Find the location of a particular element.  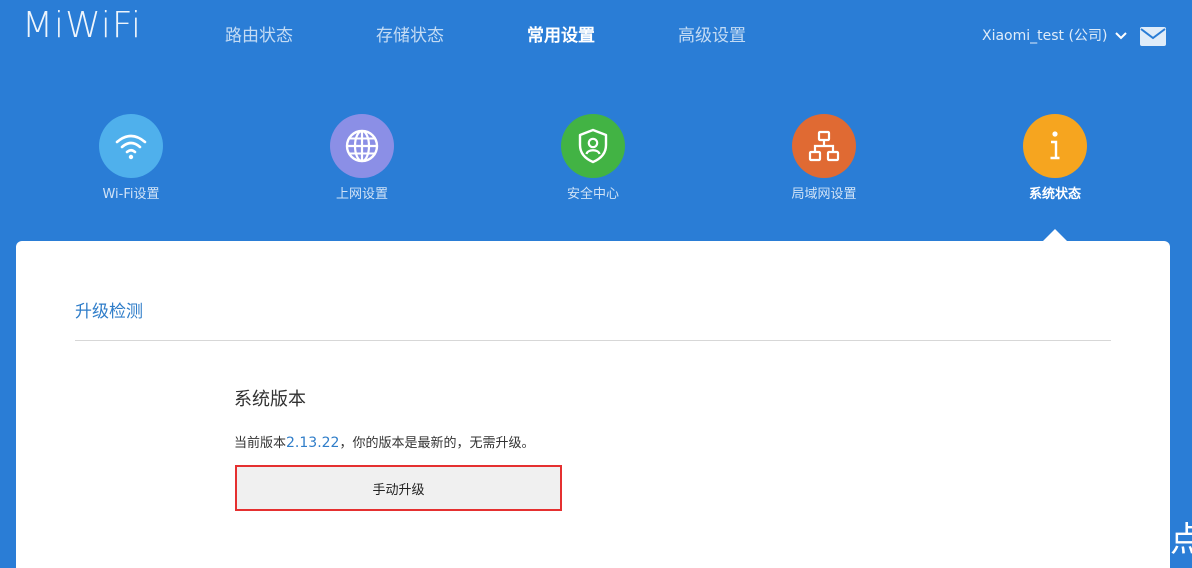

version-prefix: 当前版本 is located at coordinates (260, 443).